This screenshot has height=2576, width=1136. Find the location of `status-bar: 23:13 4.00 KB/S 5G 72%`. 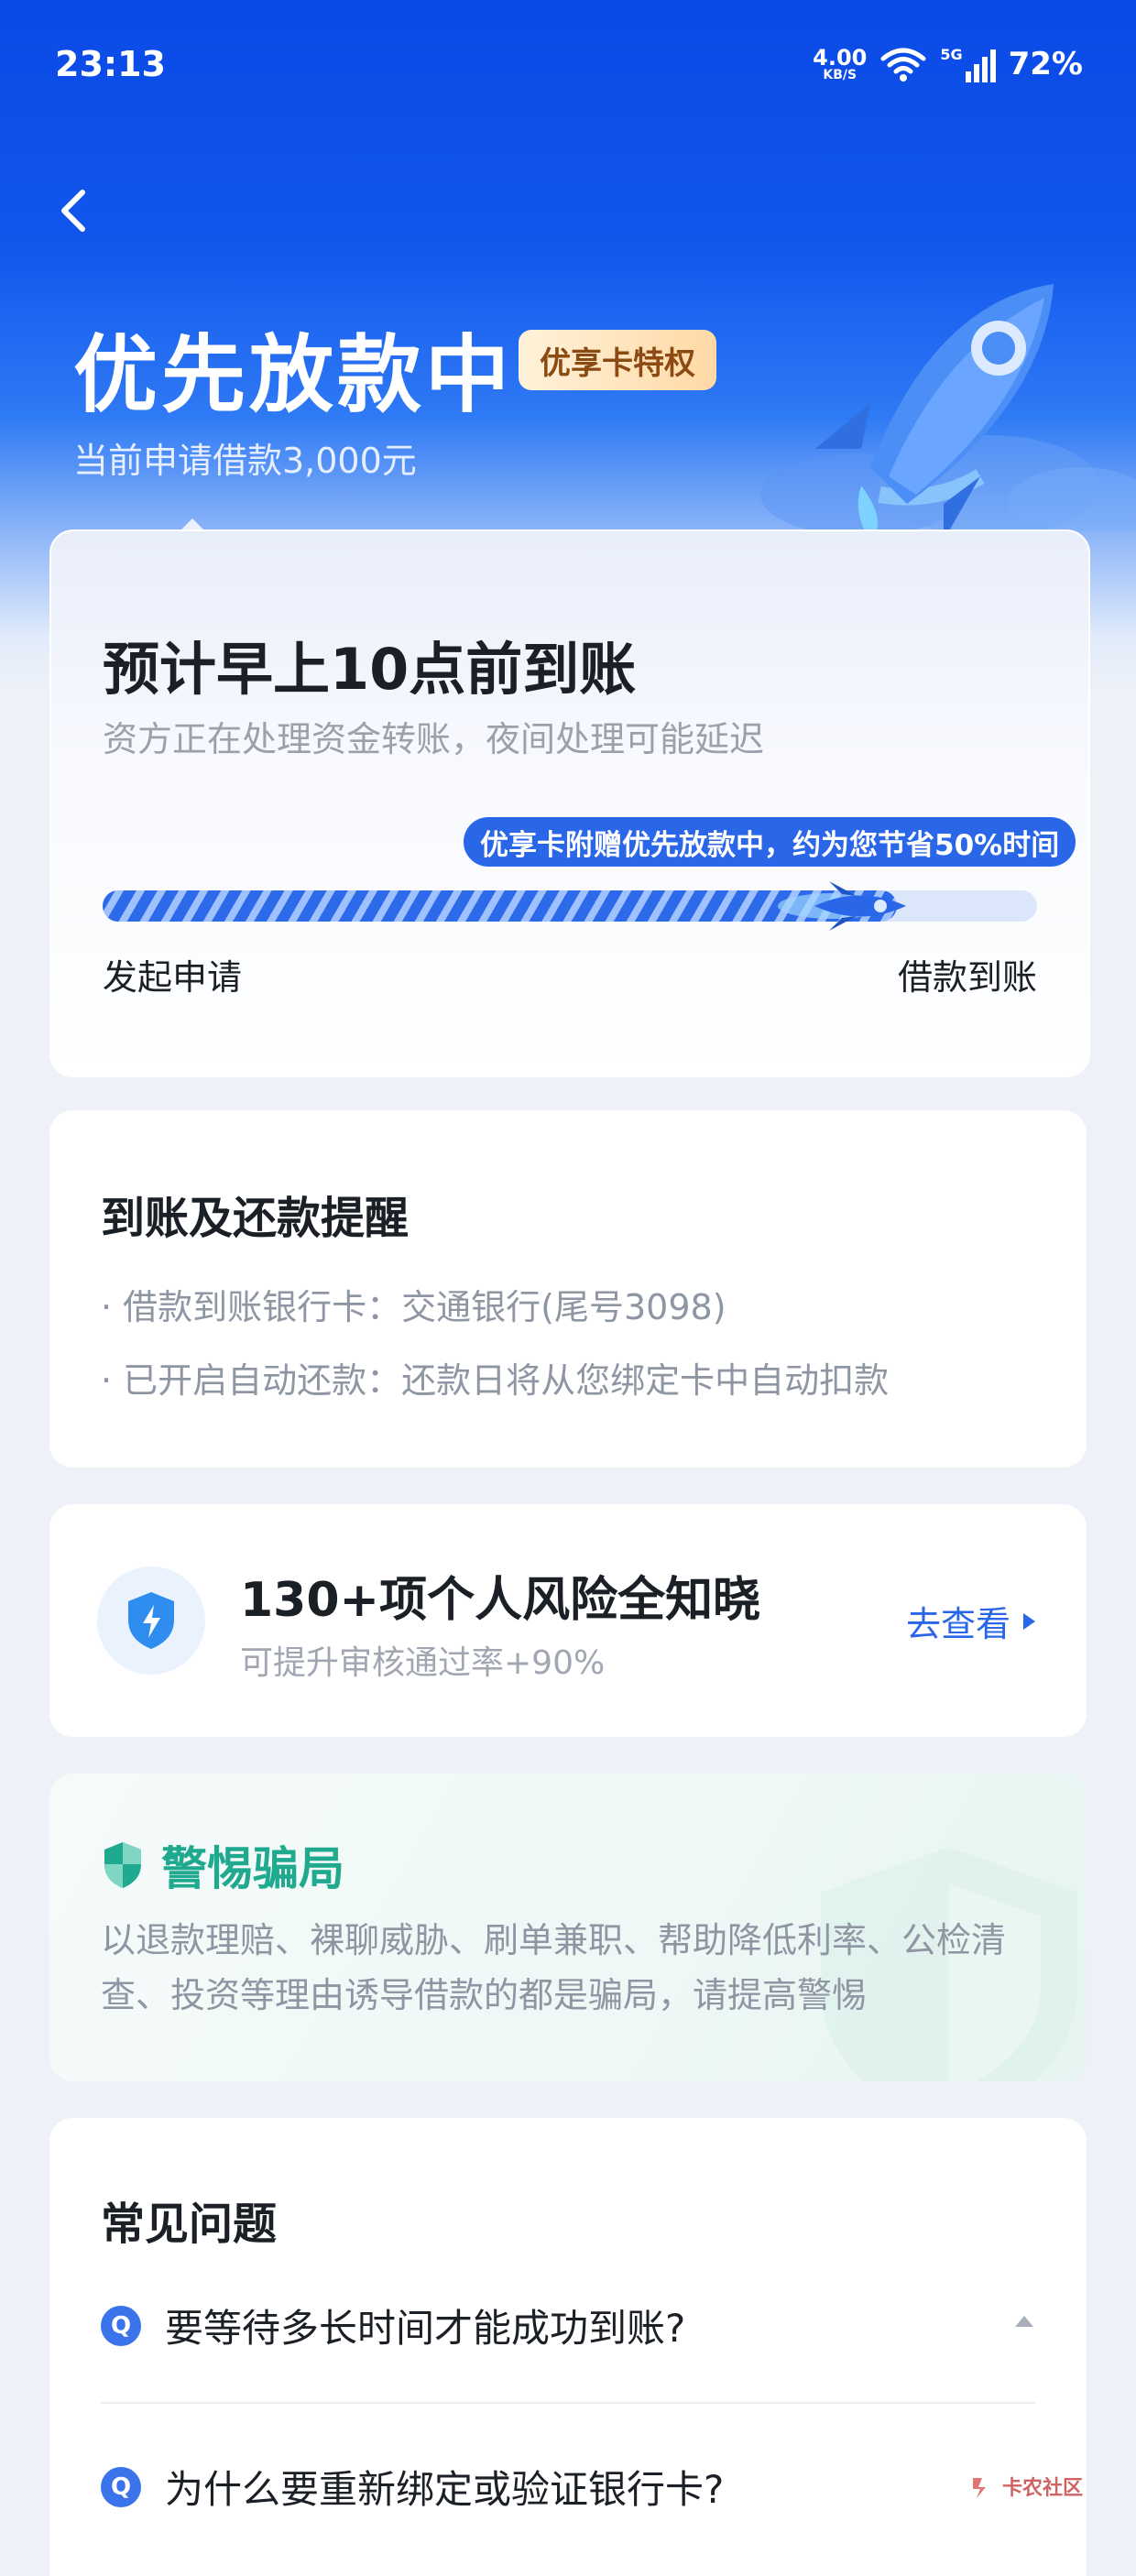

status-bar: 23:13 4.00 KB/S 5G 72% is located at coordinates (568, 64).